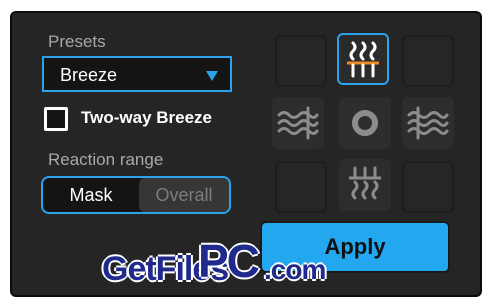 The height and width of the screenshot is (308, 500). Describe the element at coordinates (301, 61) in the screenshot. I see `direction-tile-top-left` at that location.